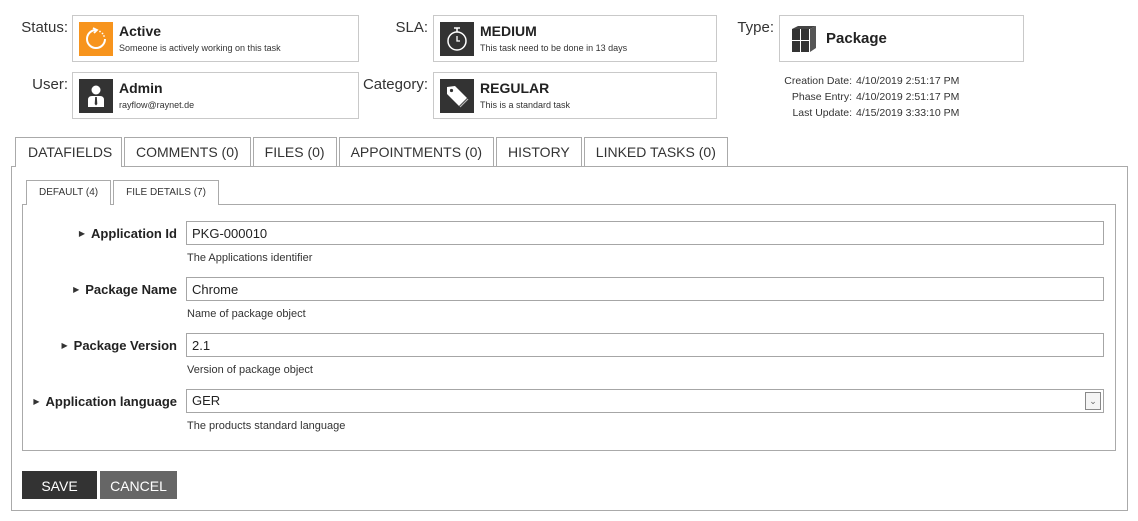 Image resolution: width=1138 pixels, height=521 pixels. What do you see at coordinates (187, 151) in the screenshot?
I see `tab-comments: COMMENTS (0)` at bounding box center [187, 151].